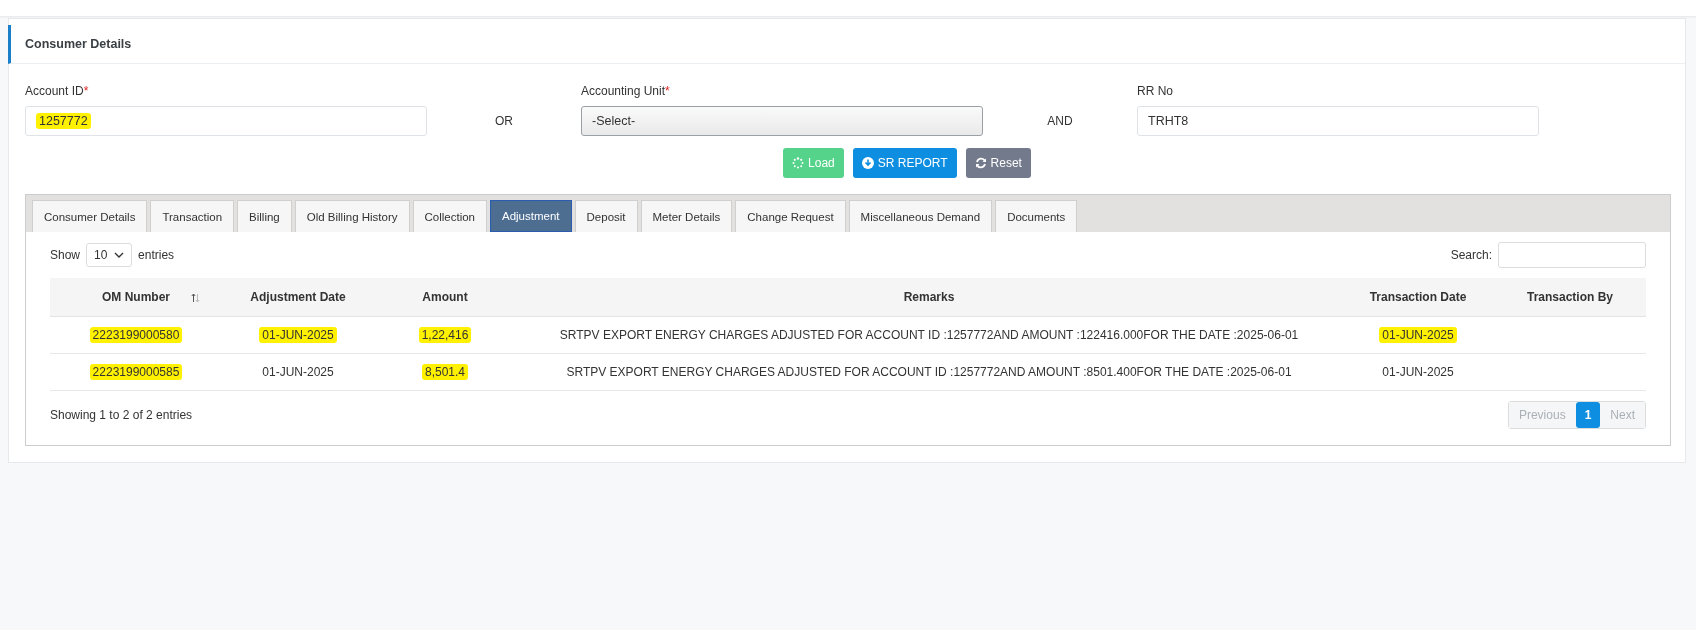 This screenshot has width=1696, height=630. What do you see at coordinates (445, 372) in the screenshot?
I see `table-cell: 8,501.4` at bounding box center [445, 372].